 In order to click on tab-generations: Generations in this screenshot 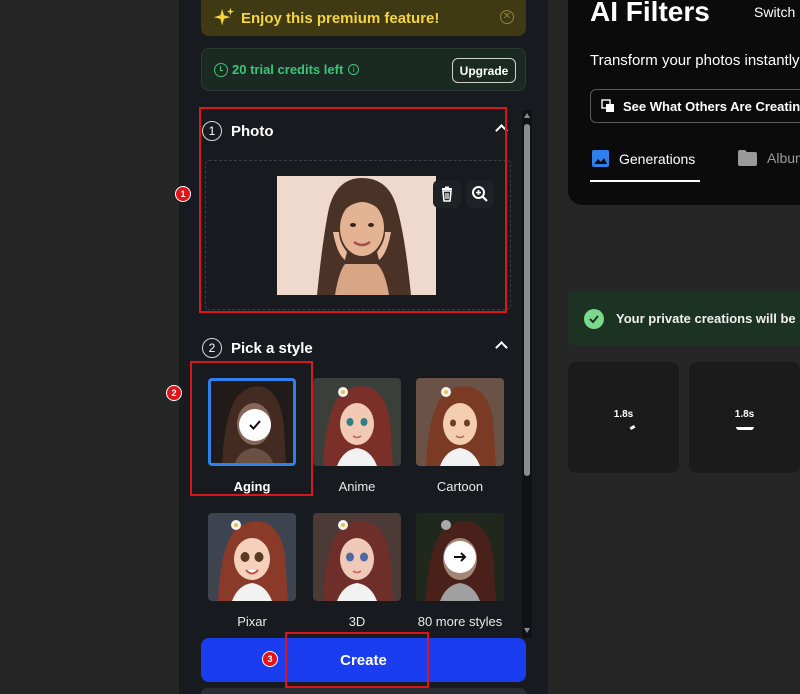, I will do `click(643, 158)`.